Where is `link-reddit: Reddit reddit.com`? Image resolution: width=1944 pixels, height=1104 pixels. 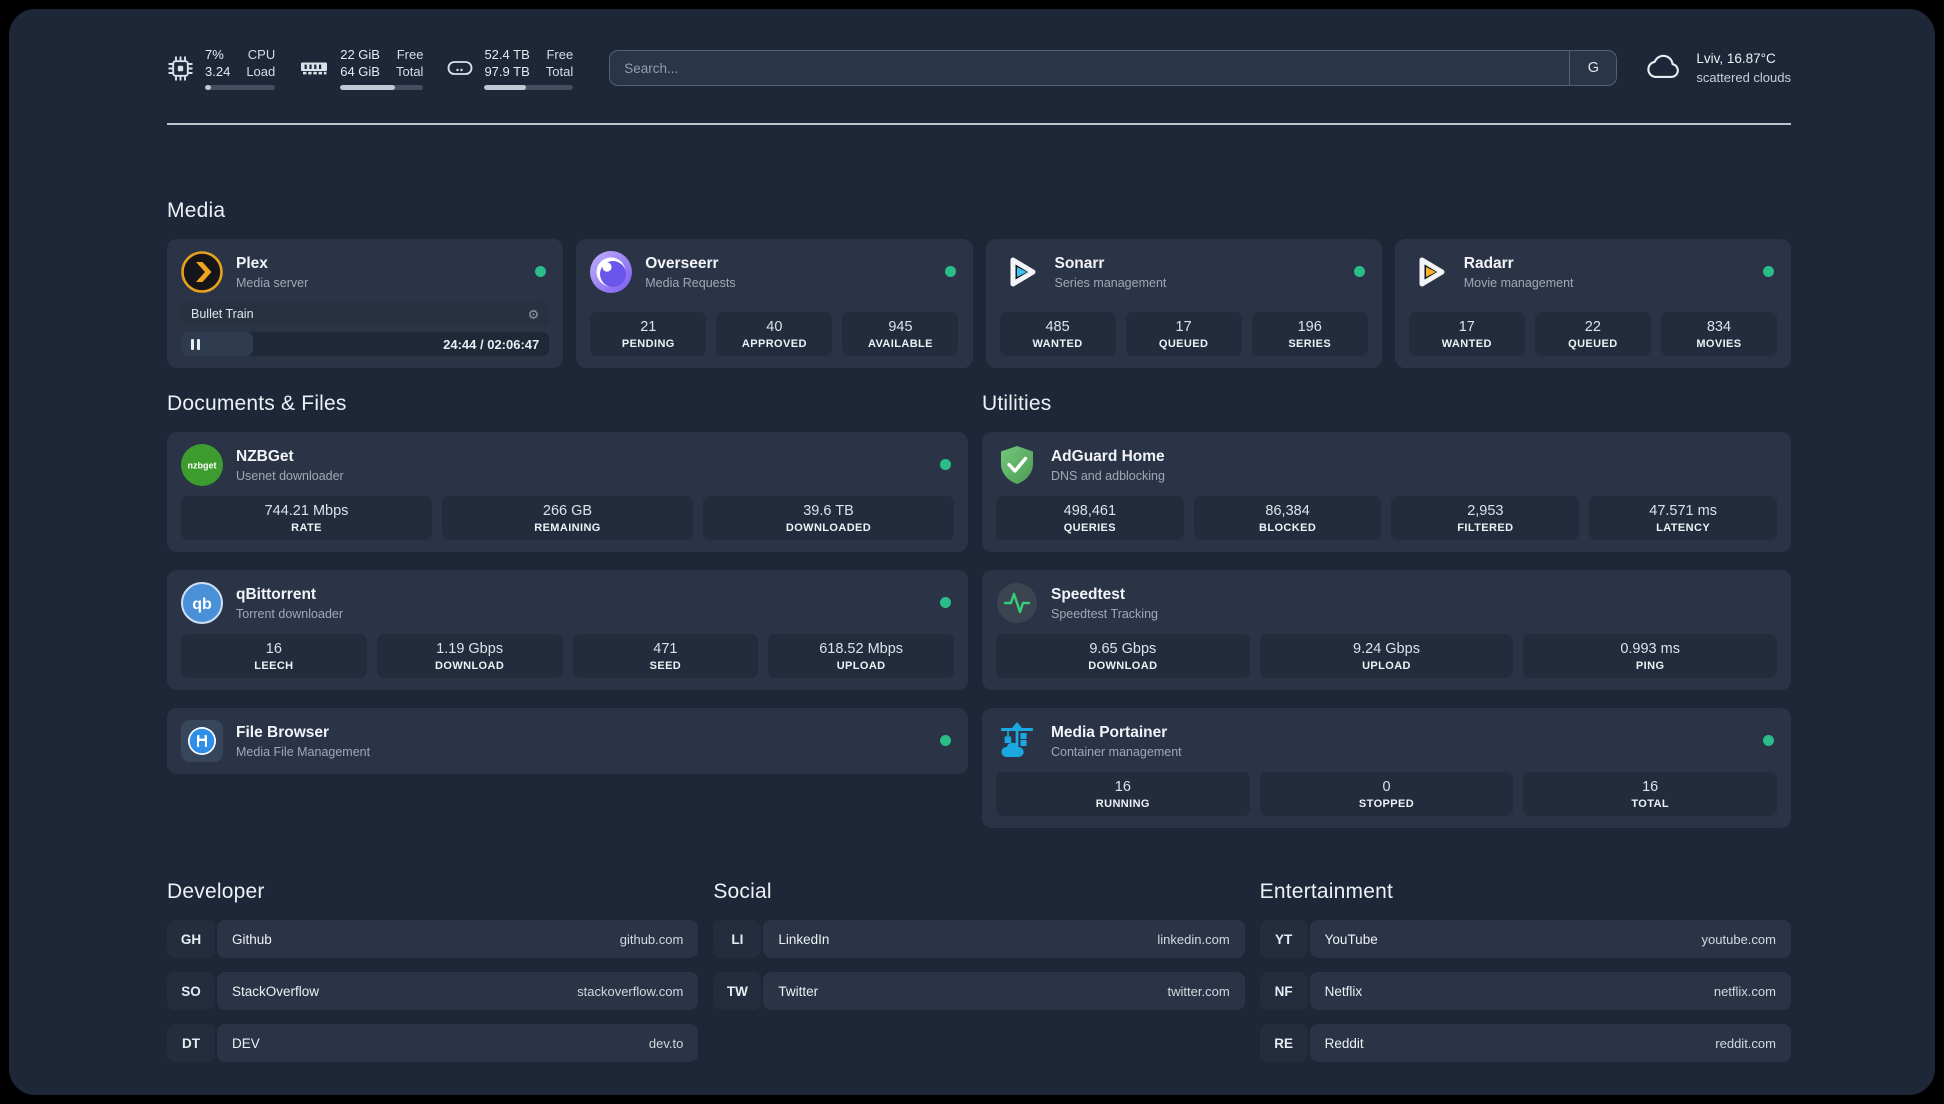
link-reddit: Reddit reddit.com is located at coordinates (1550, 1043).